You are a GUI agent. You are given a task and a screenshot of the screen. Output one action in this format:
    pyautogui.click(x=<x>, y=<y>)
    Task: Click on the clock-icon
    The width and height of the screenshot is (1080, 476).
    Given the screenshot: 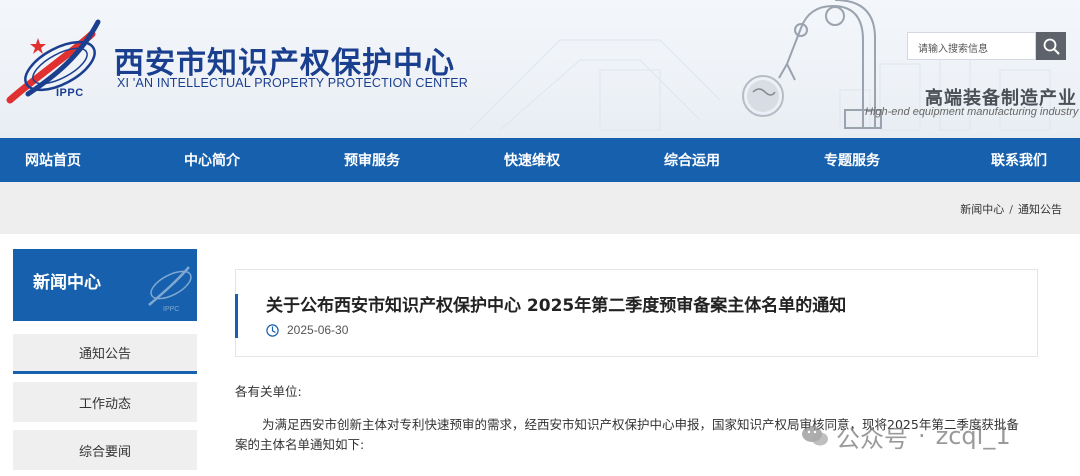 What is the action you would take?
    pyautogui.click(x=272, y=330)
    